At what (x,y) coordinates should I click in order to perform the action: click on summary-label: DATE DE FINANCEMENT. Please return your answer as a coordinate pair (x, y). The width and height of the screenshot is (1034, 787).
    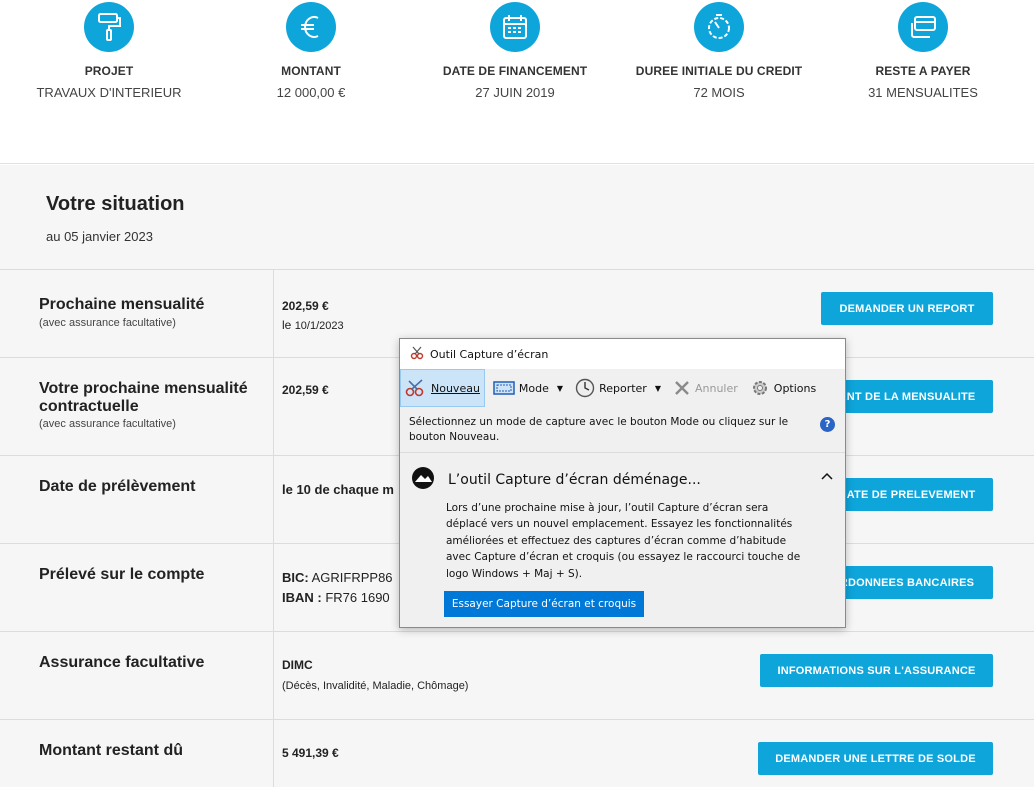
    Looking at the image, I should click on (515, 71).